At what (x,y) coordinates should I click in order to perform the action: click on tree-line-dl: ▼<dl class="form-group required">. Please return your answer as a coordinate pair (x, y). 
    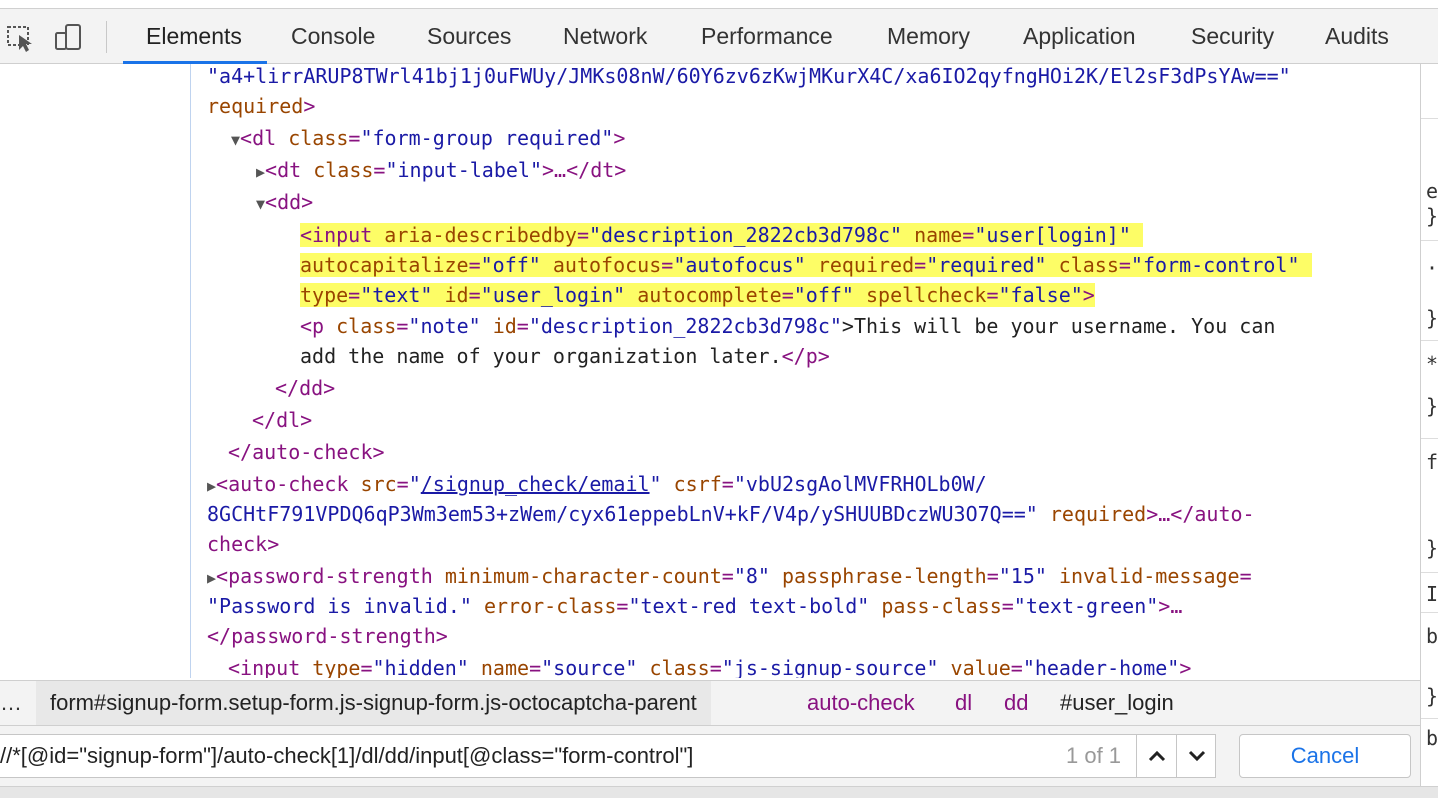
    Looking at the image, I should click on (428, 138).